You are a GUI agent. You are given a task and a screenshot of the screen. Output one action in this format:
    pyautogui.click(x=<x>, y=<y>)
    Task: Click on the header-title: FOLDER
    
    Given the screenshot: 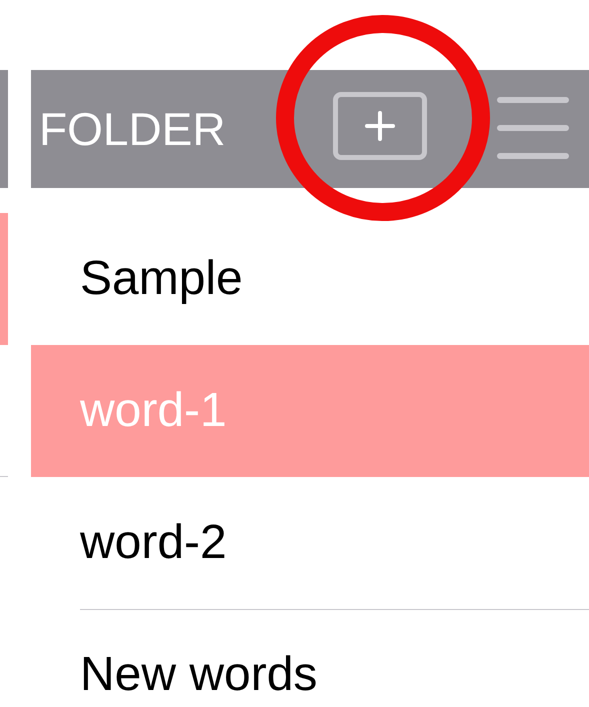 What is the action you would take?
    pyautogui.click(x=132, y=129)
    